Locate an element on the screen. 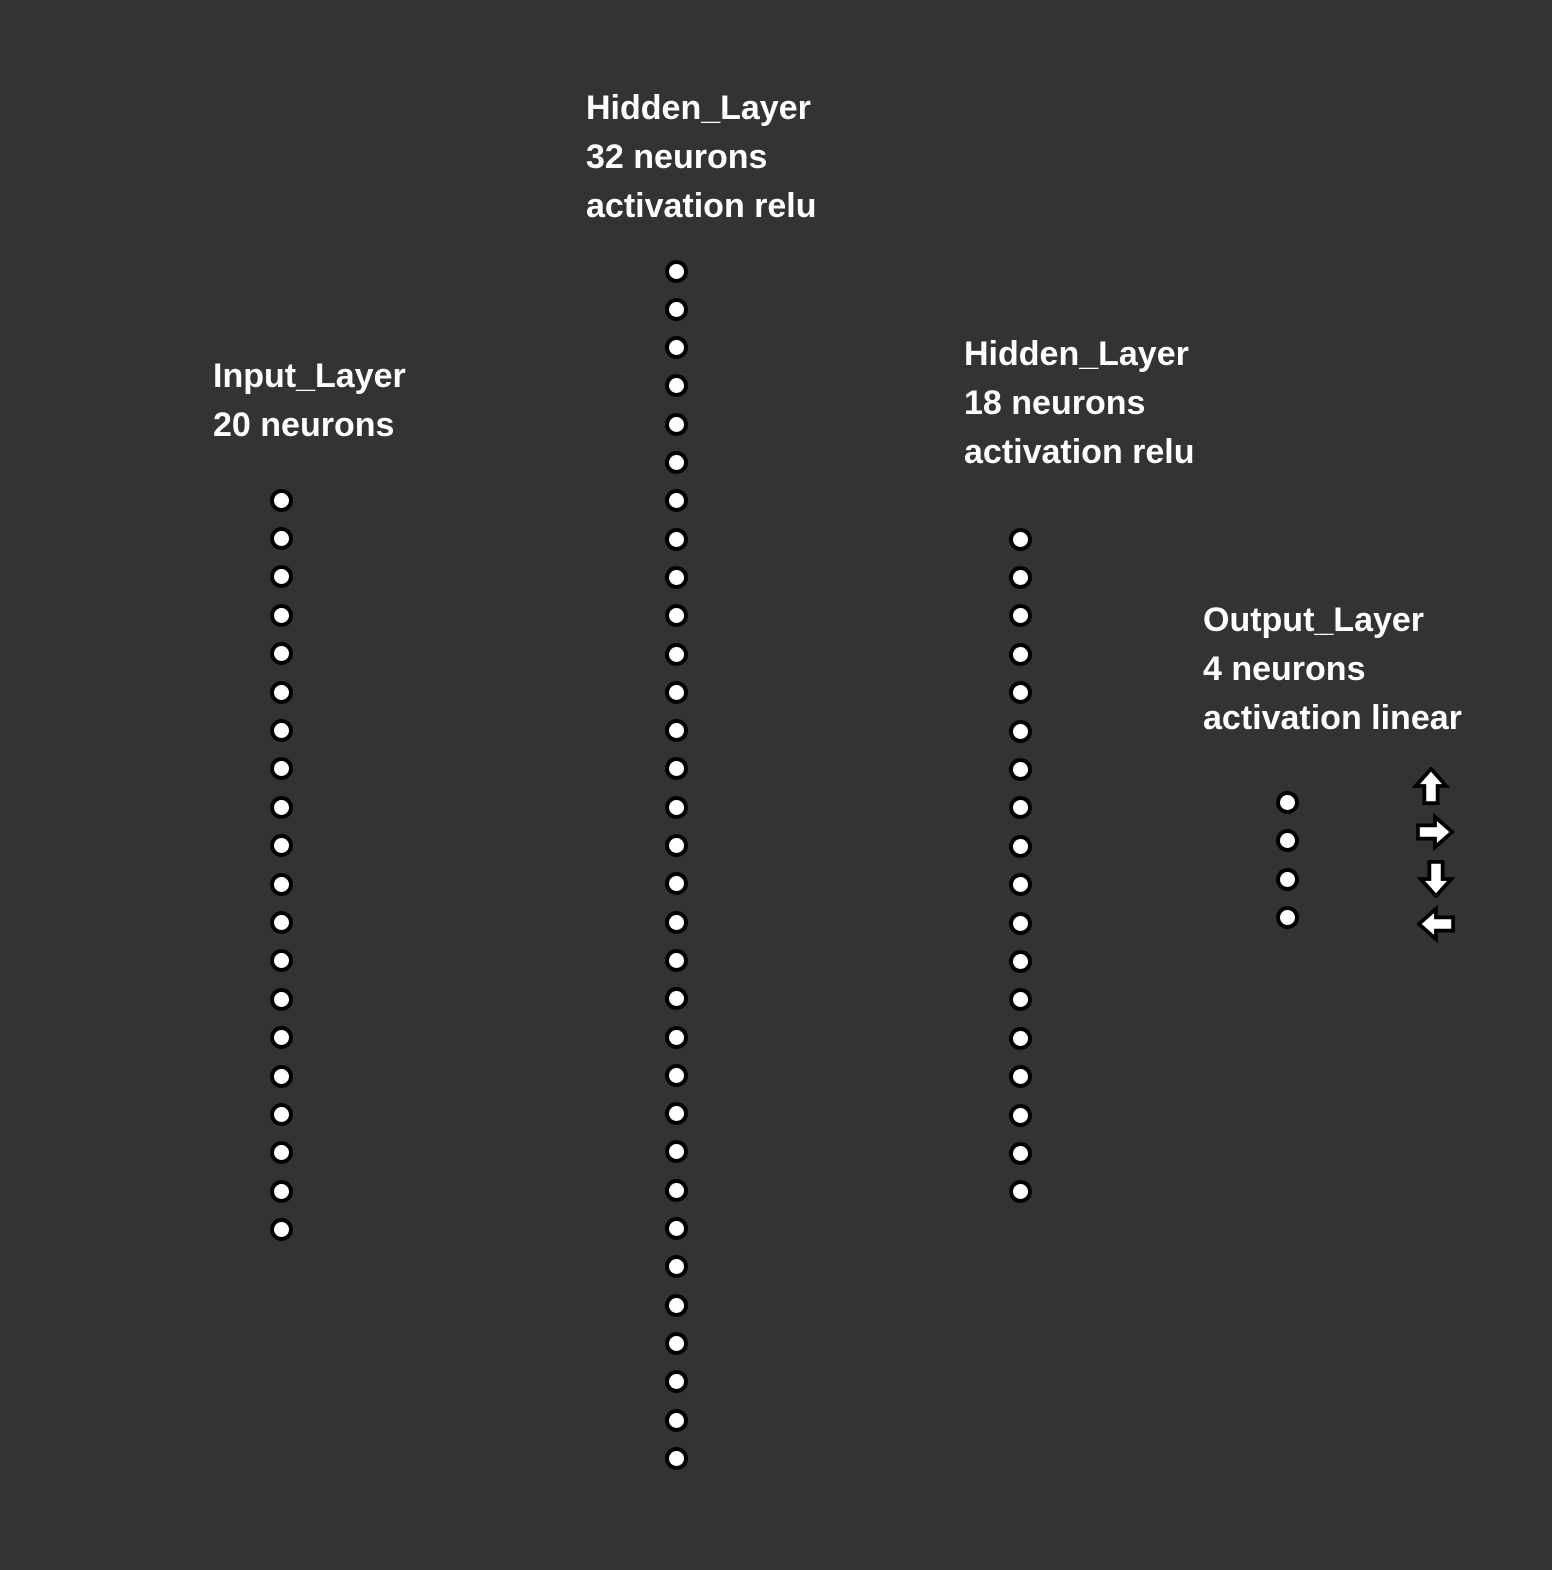 Image resolution: width=1552 pixels, height=1570 pixels. arrow-right-icon is located at coordinates (1435, 832).